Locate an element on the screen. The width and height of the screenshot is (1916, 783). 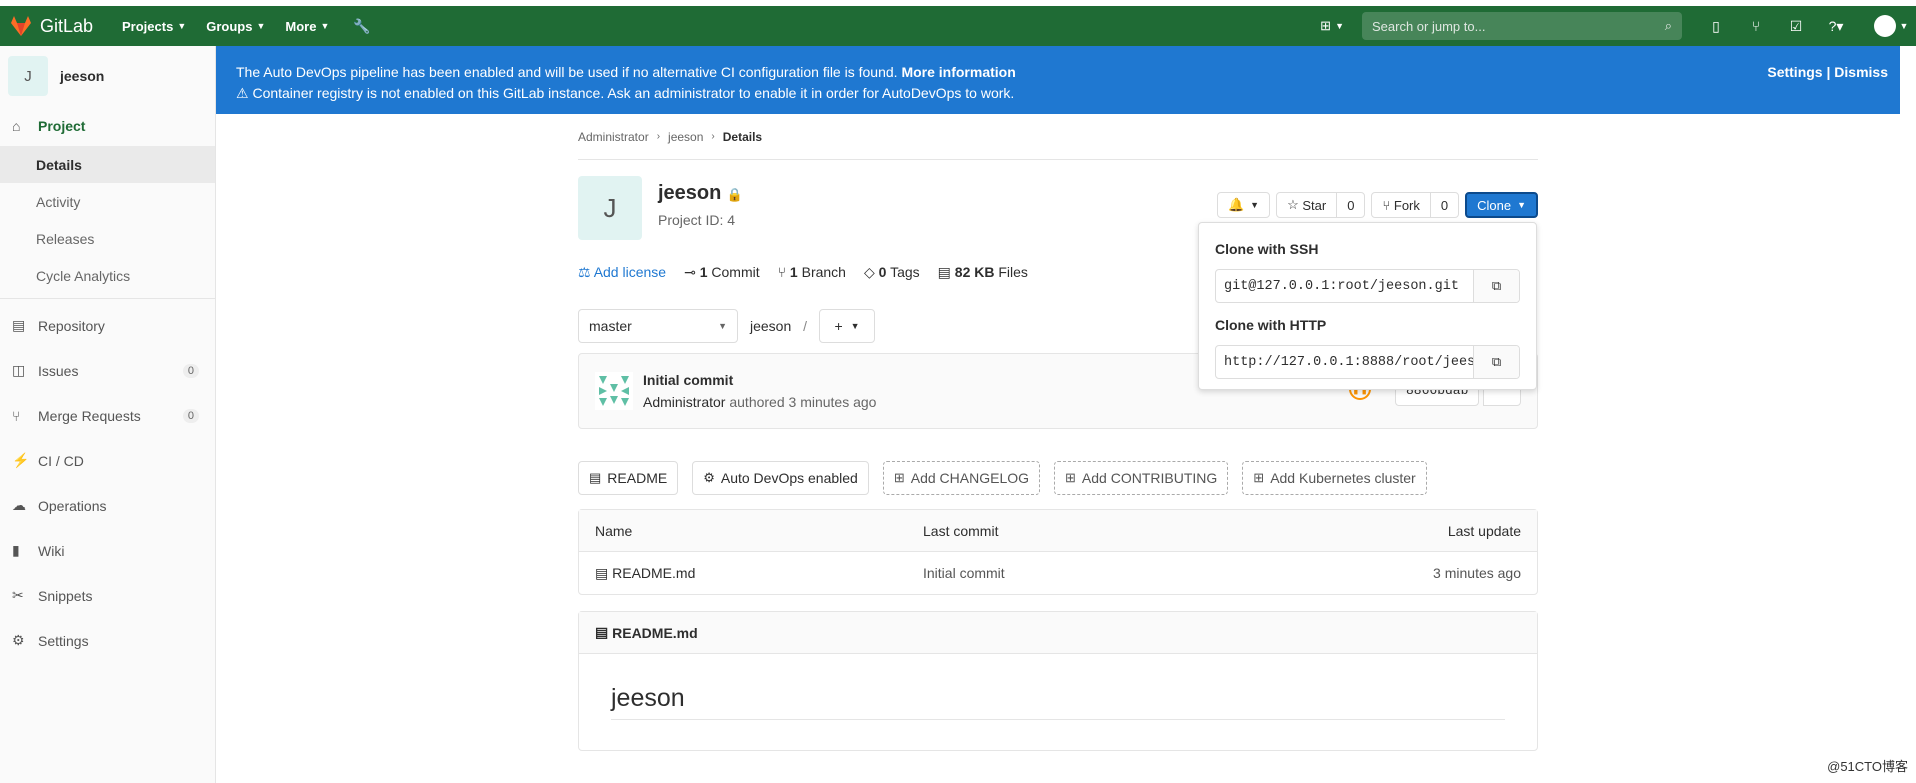
fork-button-group: ⑂ Fork 0 is located at coordinates (1415, 205).